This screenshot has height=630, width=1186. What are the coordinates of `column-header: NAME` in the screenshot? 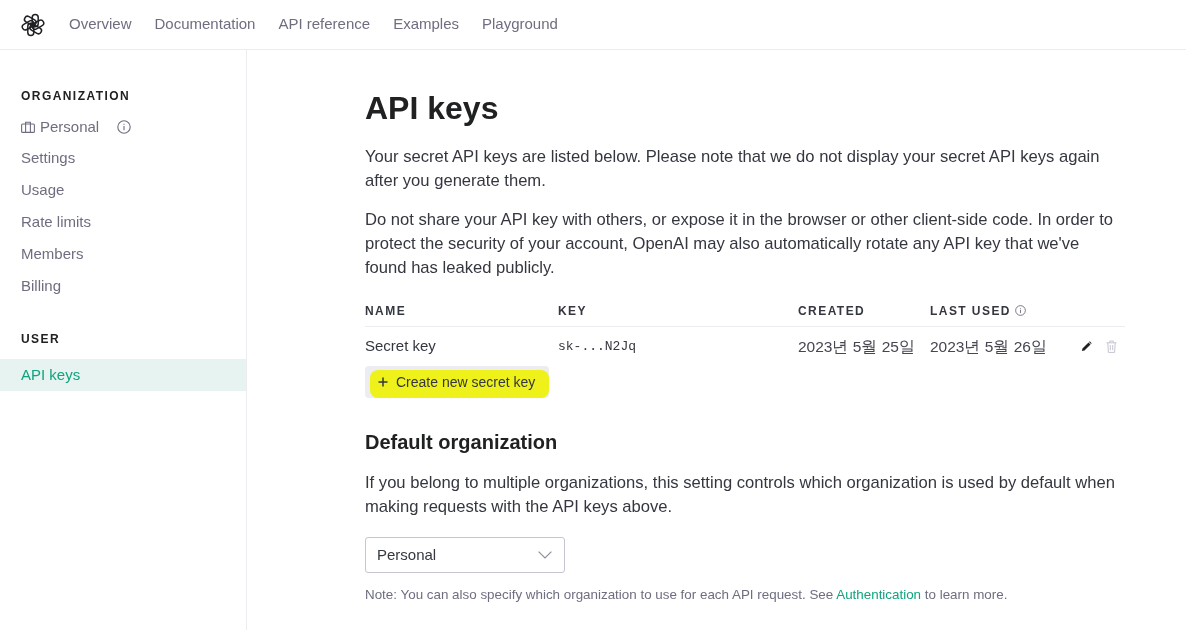 It's located at (386, 311).